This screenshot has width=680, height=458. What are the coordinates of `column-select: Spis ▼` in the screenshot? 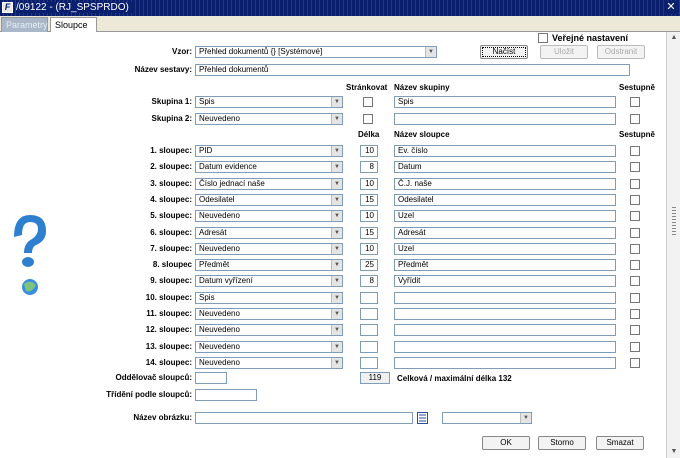 It's located at (269, 298).